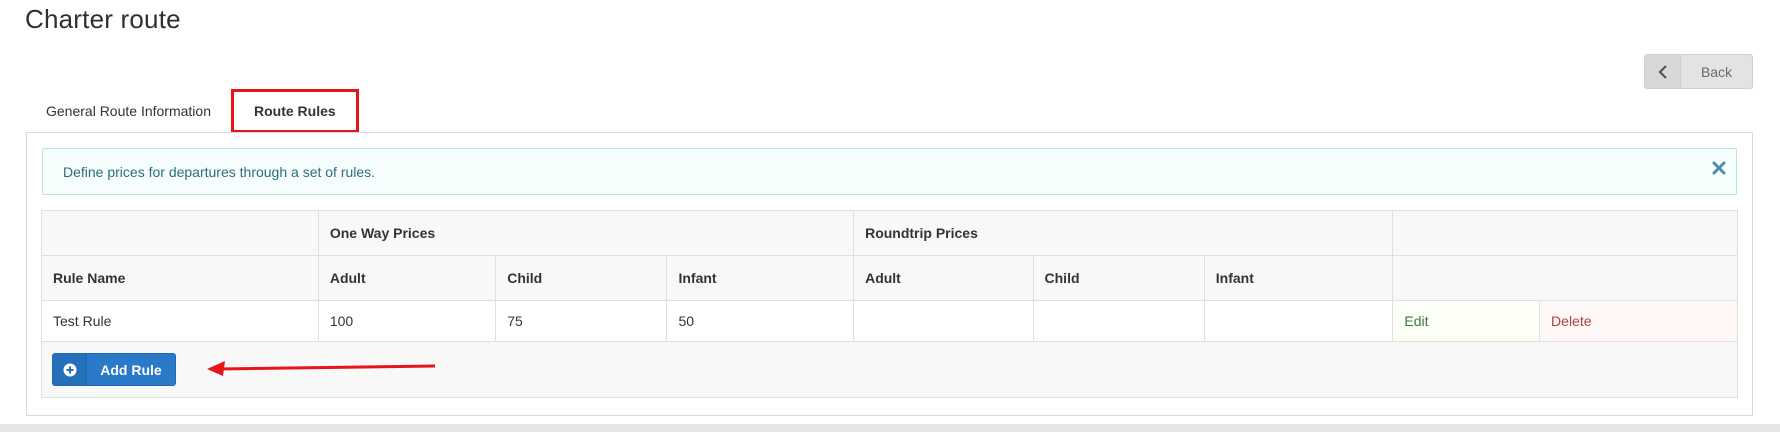 The height and width of the screenshot is (432, 1780). Describe the element at coordinates (1298, 321) in the screenshot. I see `rt-infant-cell` at that location.